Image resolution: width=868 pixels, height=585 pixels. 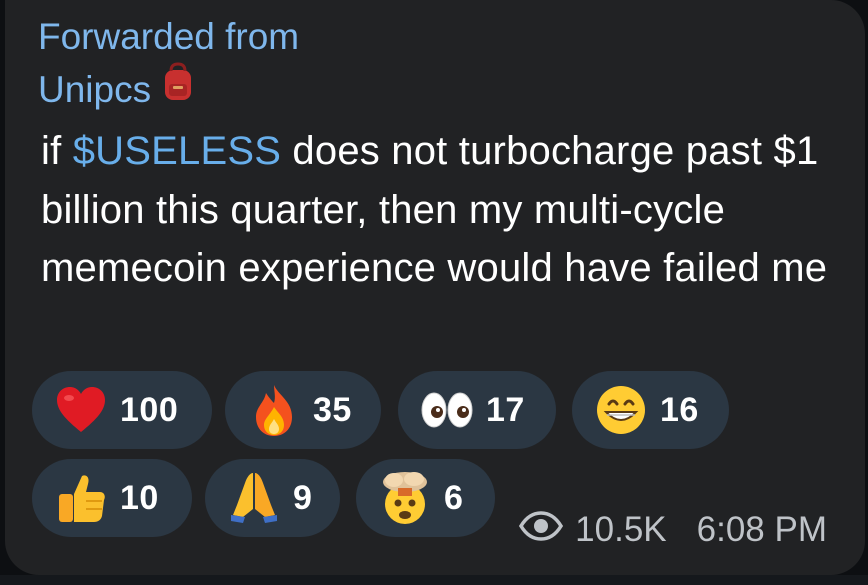 What do you see at coordinates (505, 409) in the screenshot?
I see `reaction-count: 17` at bounding box center [505, 409].